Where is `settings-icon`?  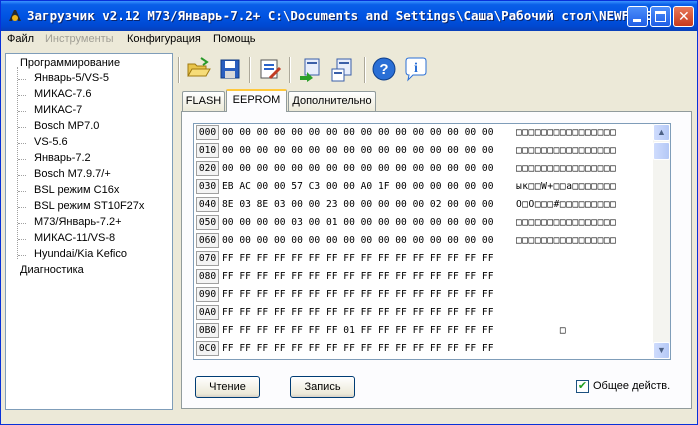 settings-icon is located at coordinates (270, 69).